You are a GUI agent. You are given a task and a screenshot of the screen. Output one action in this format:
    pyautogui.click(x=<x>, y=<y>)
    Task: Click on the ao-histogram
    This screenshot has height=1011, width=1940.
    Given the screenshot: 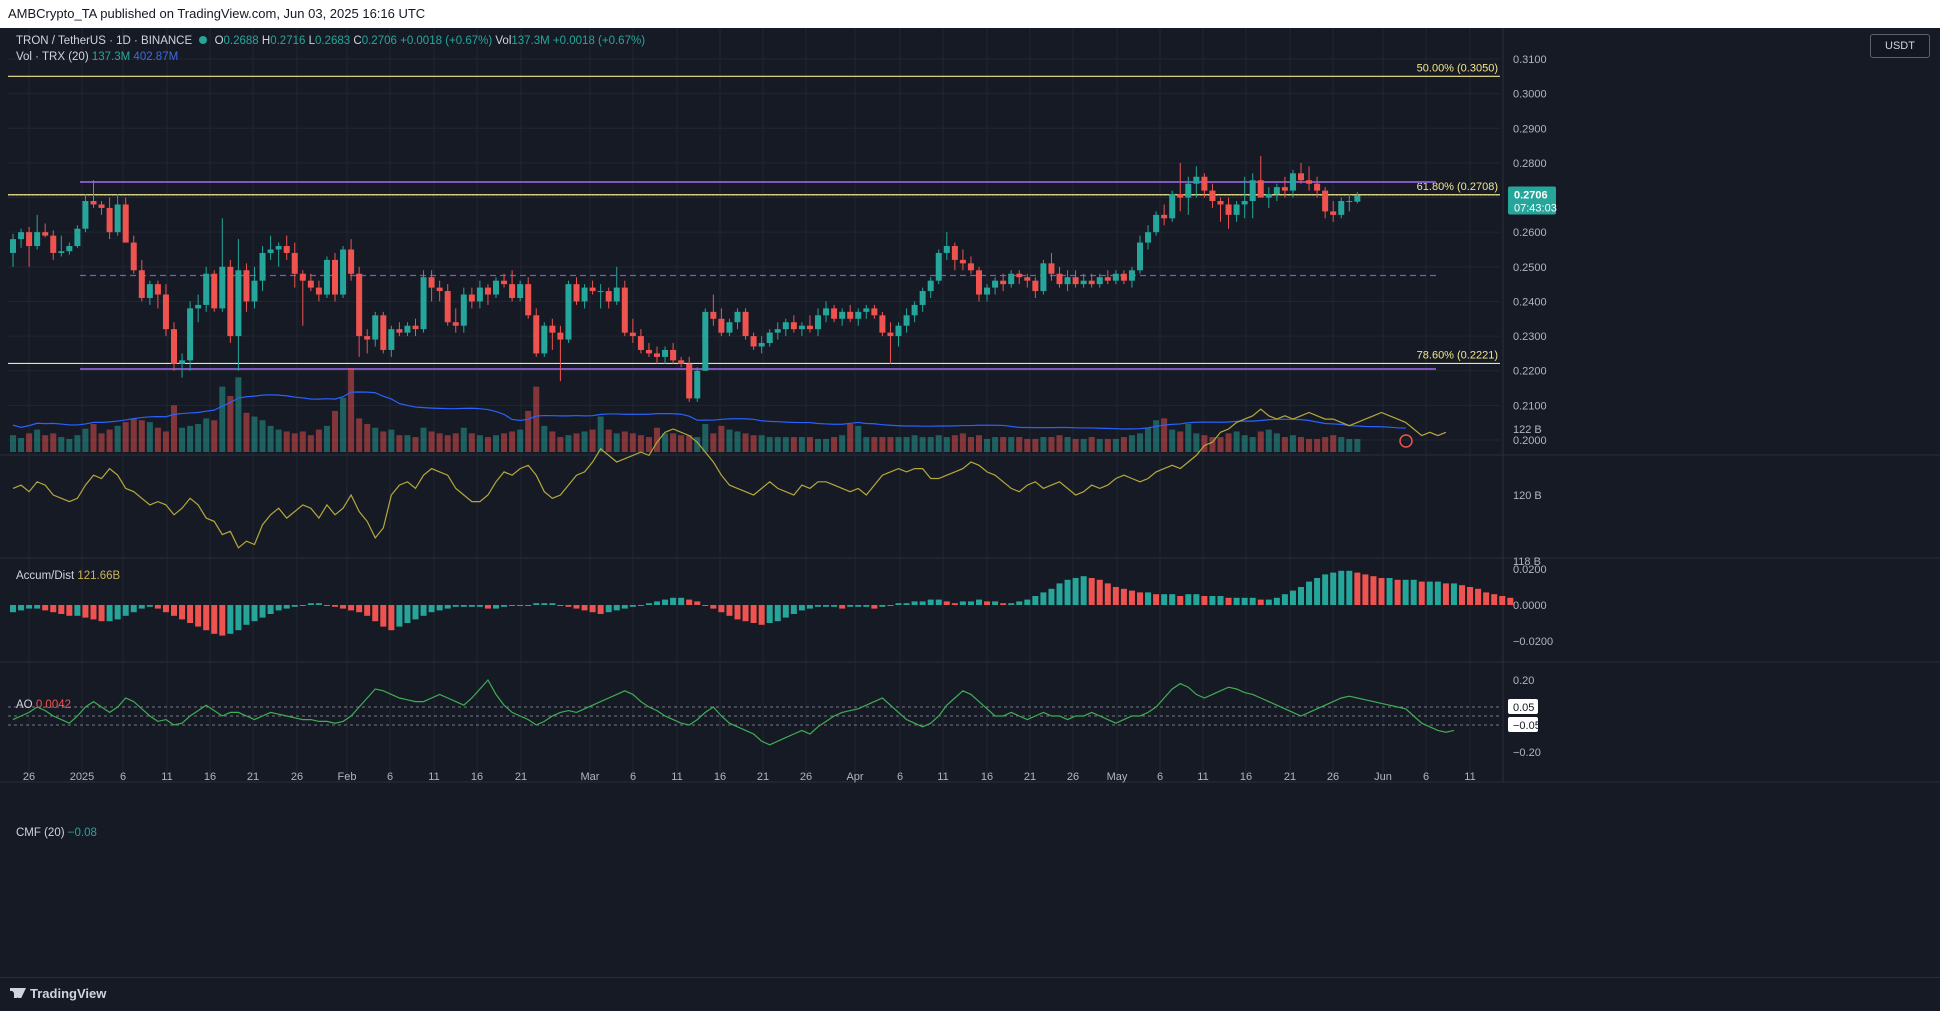 What is the action you would take?
    pyautogui.click(x=762, y=603)
    